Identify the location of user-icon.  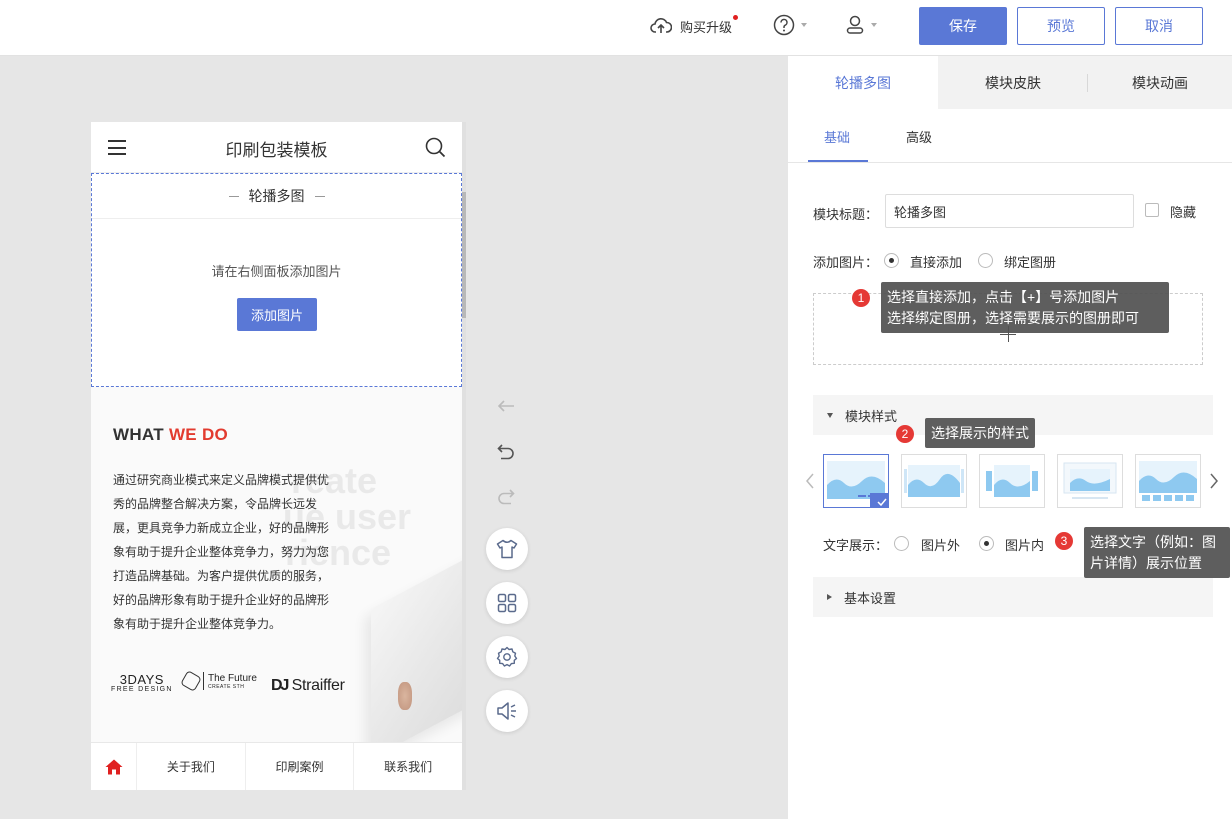
(855, 24).